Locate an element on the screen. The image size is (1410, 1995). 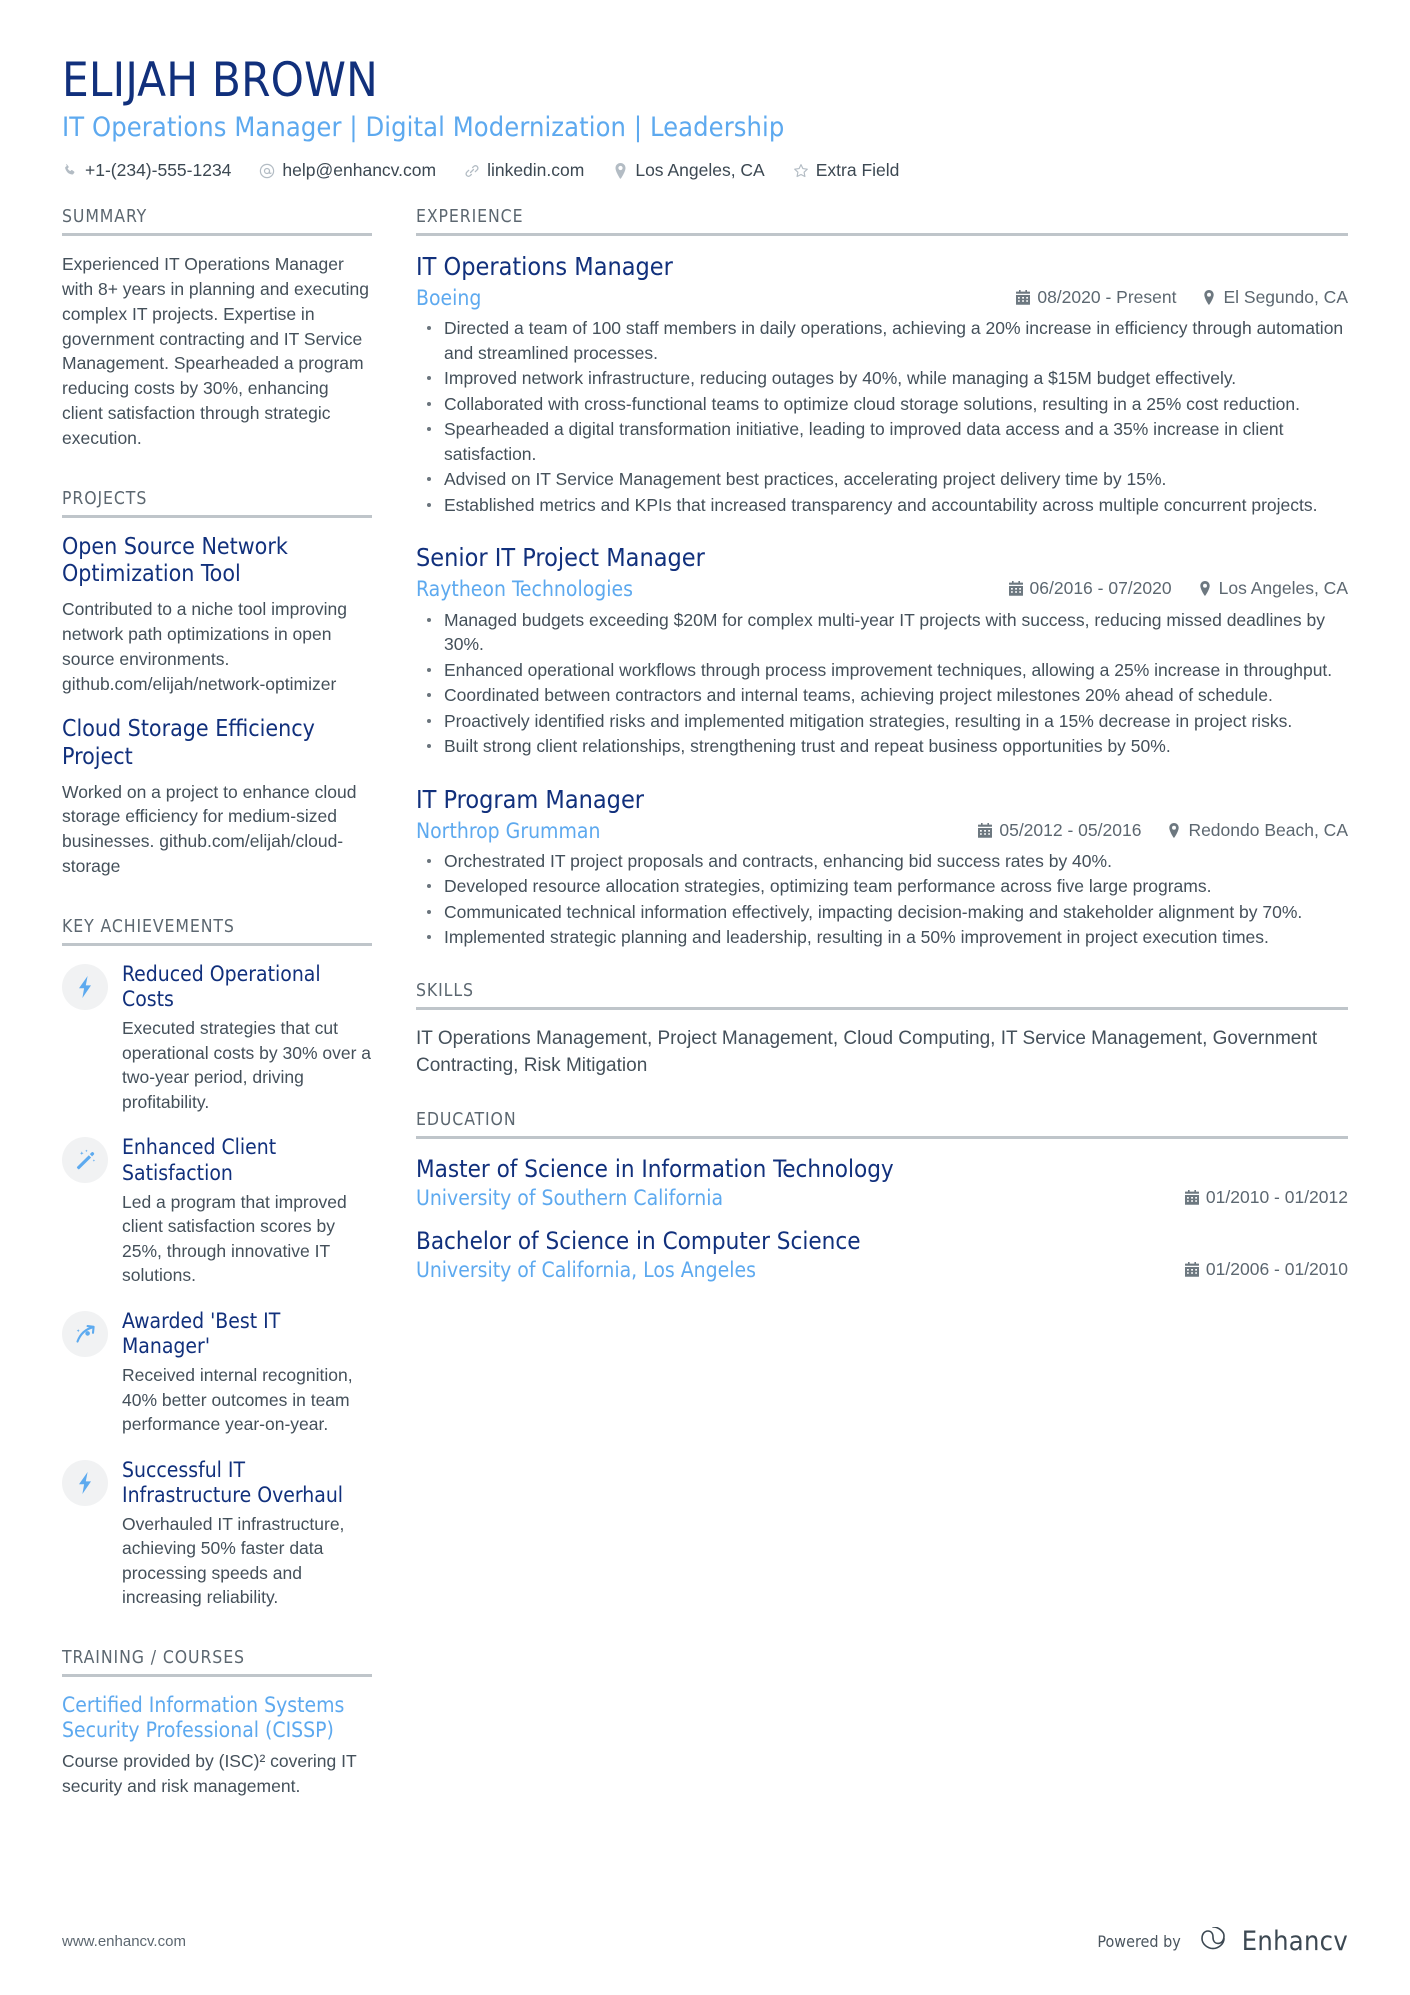
job-meta-right: 06/2016 - 07/2020 Los Angeles, CA is located at coordinates (1178, 588).